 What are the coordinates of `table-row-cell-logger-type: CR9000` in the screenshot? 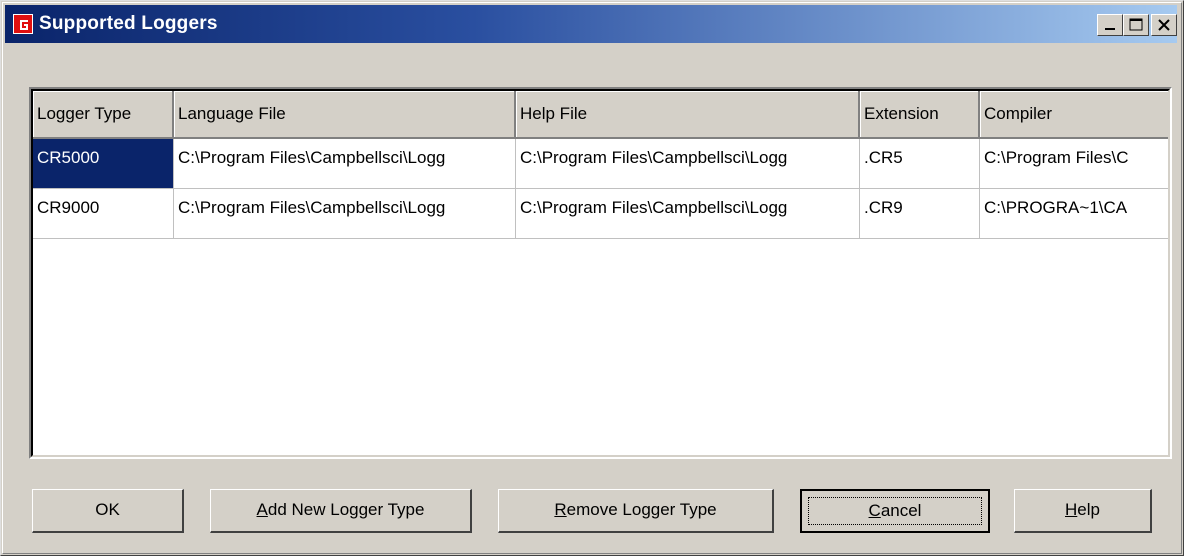 It's located at (103, 214).